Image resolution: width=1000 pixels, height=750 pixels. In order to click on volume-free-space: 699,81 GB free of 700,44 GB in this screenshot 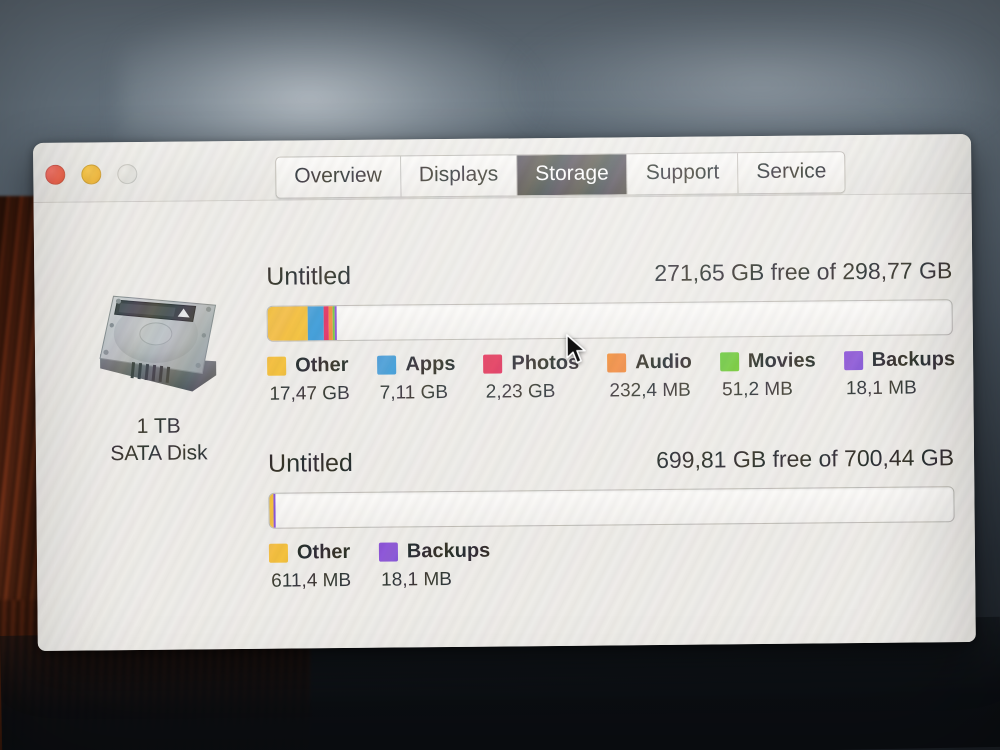, I will do `click(805, 459)`.